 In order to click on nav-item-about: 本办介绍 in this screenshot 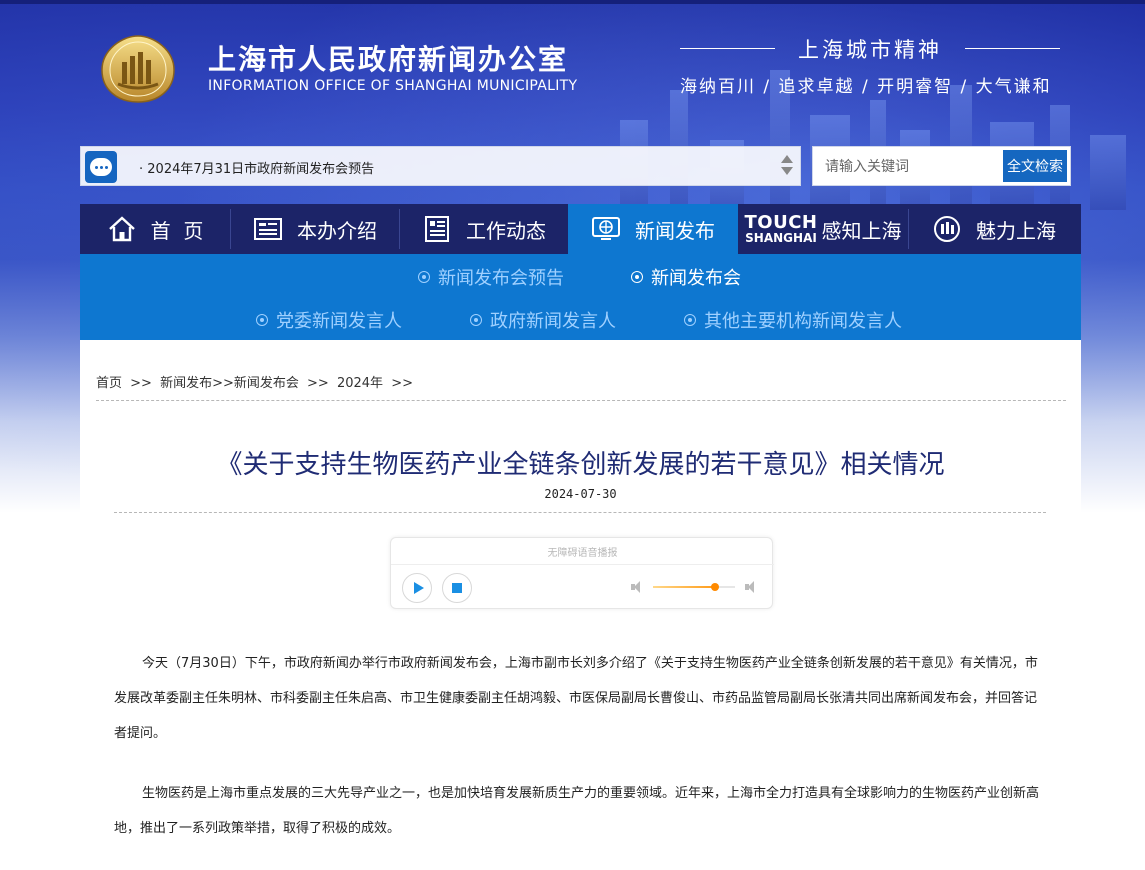, I will do `click(315, 229)`.